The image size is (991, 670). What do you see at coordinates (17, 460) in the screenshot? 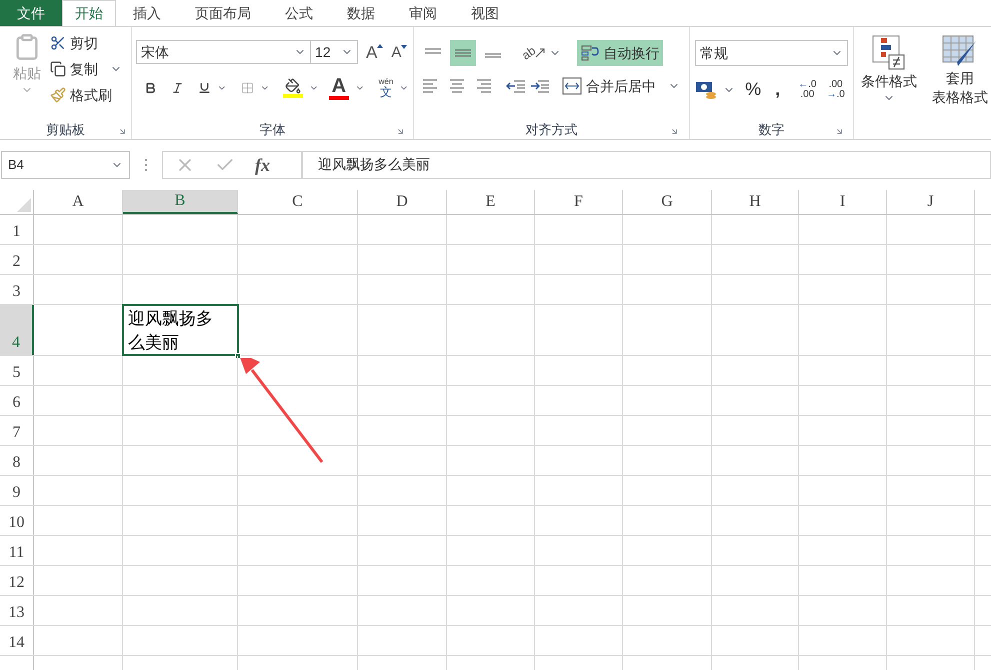
I see `row-header: 8` at bounding box center [17, 460].